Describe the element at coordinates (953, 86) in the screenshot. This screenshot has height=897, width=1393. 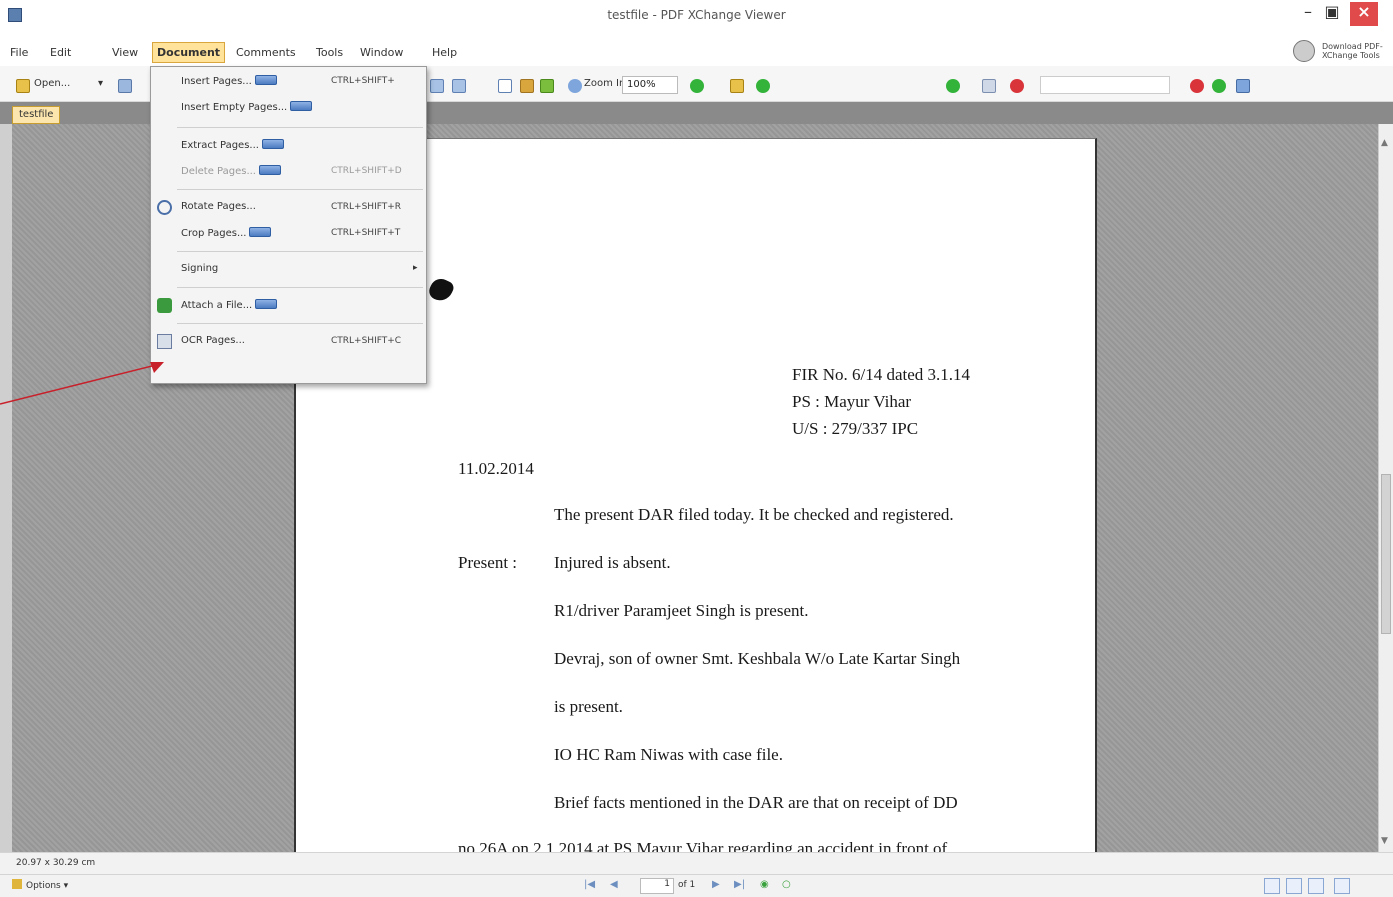
I see `play-icon` at that location.